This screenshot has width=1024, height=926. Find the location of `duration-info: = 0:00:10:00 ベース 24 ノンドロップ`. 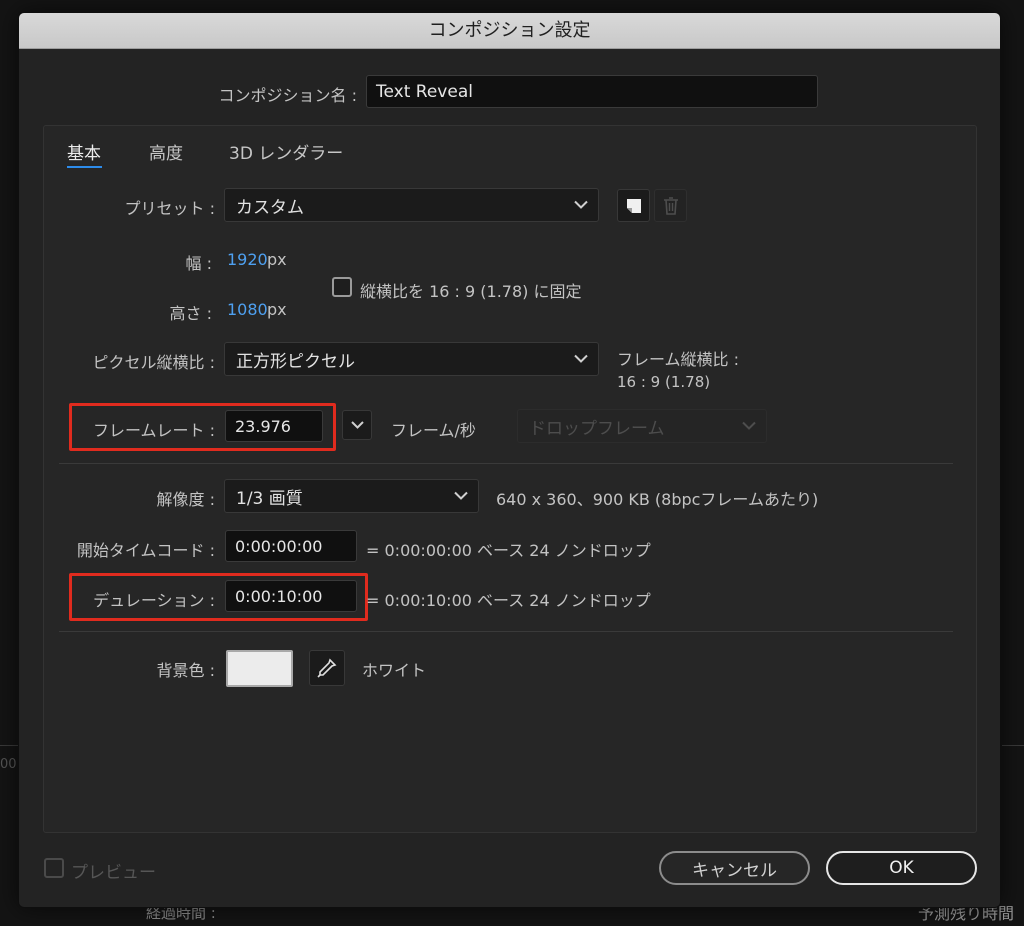

duration-info: = 0:00:10:00 ベース 24 ノンドロップ is located at coordinates (508, 600).